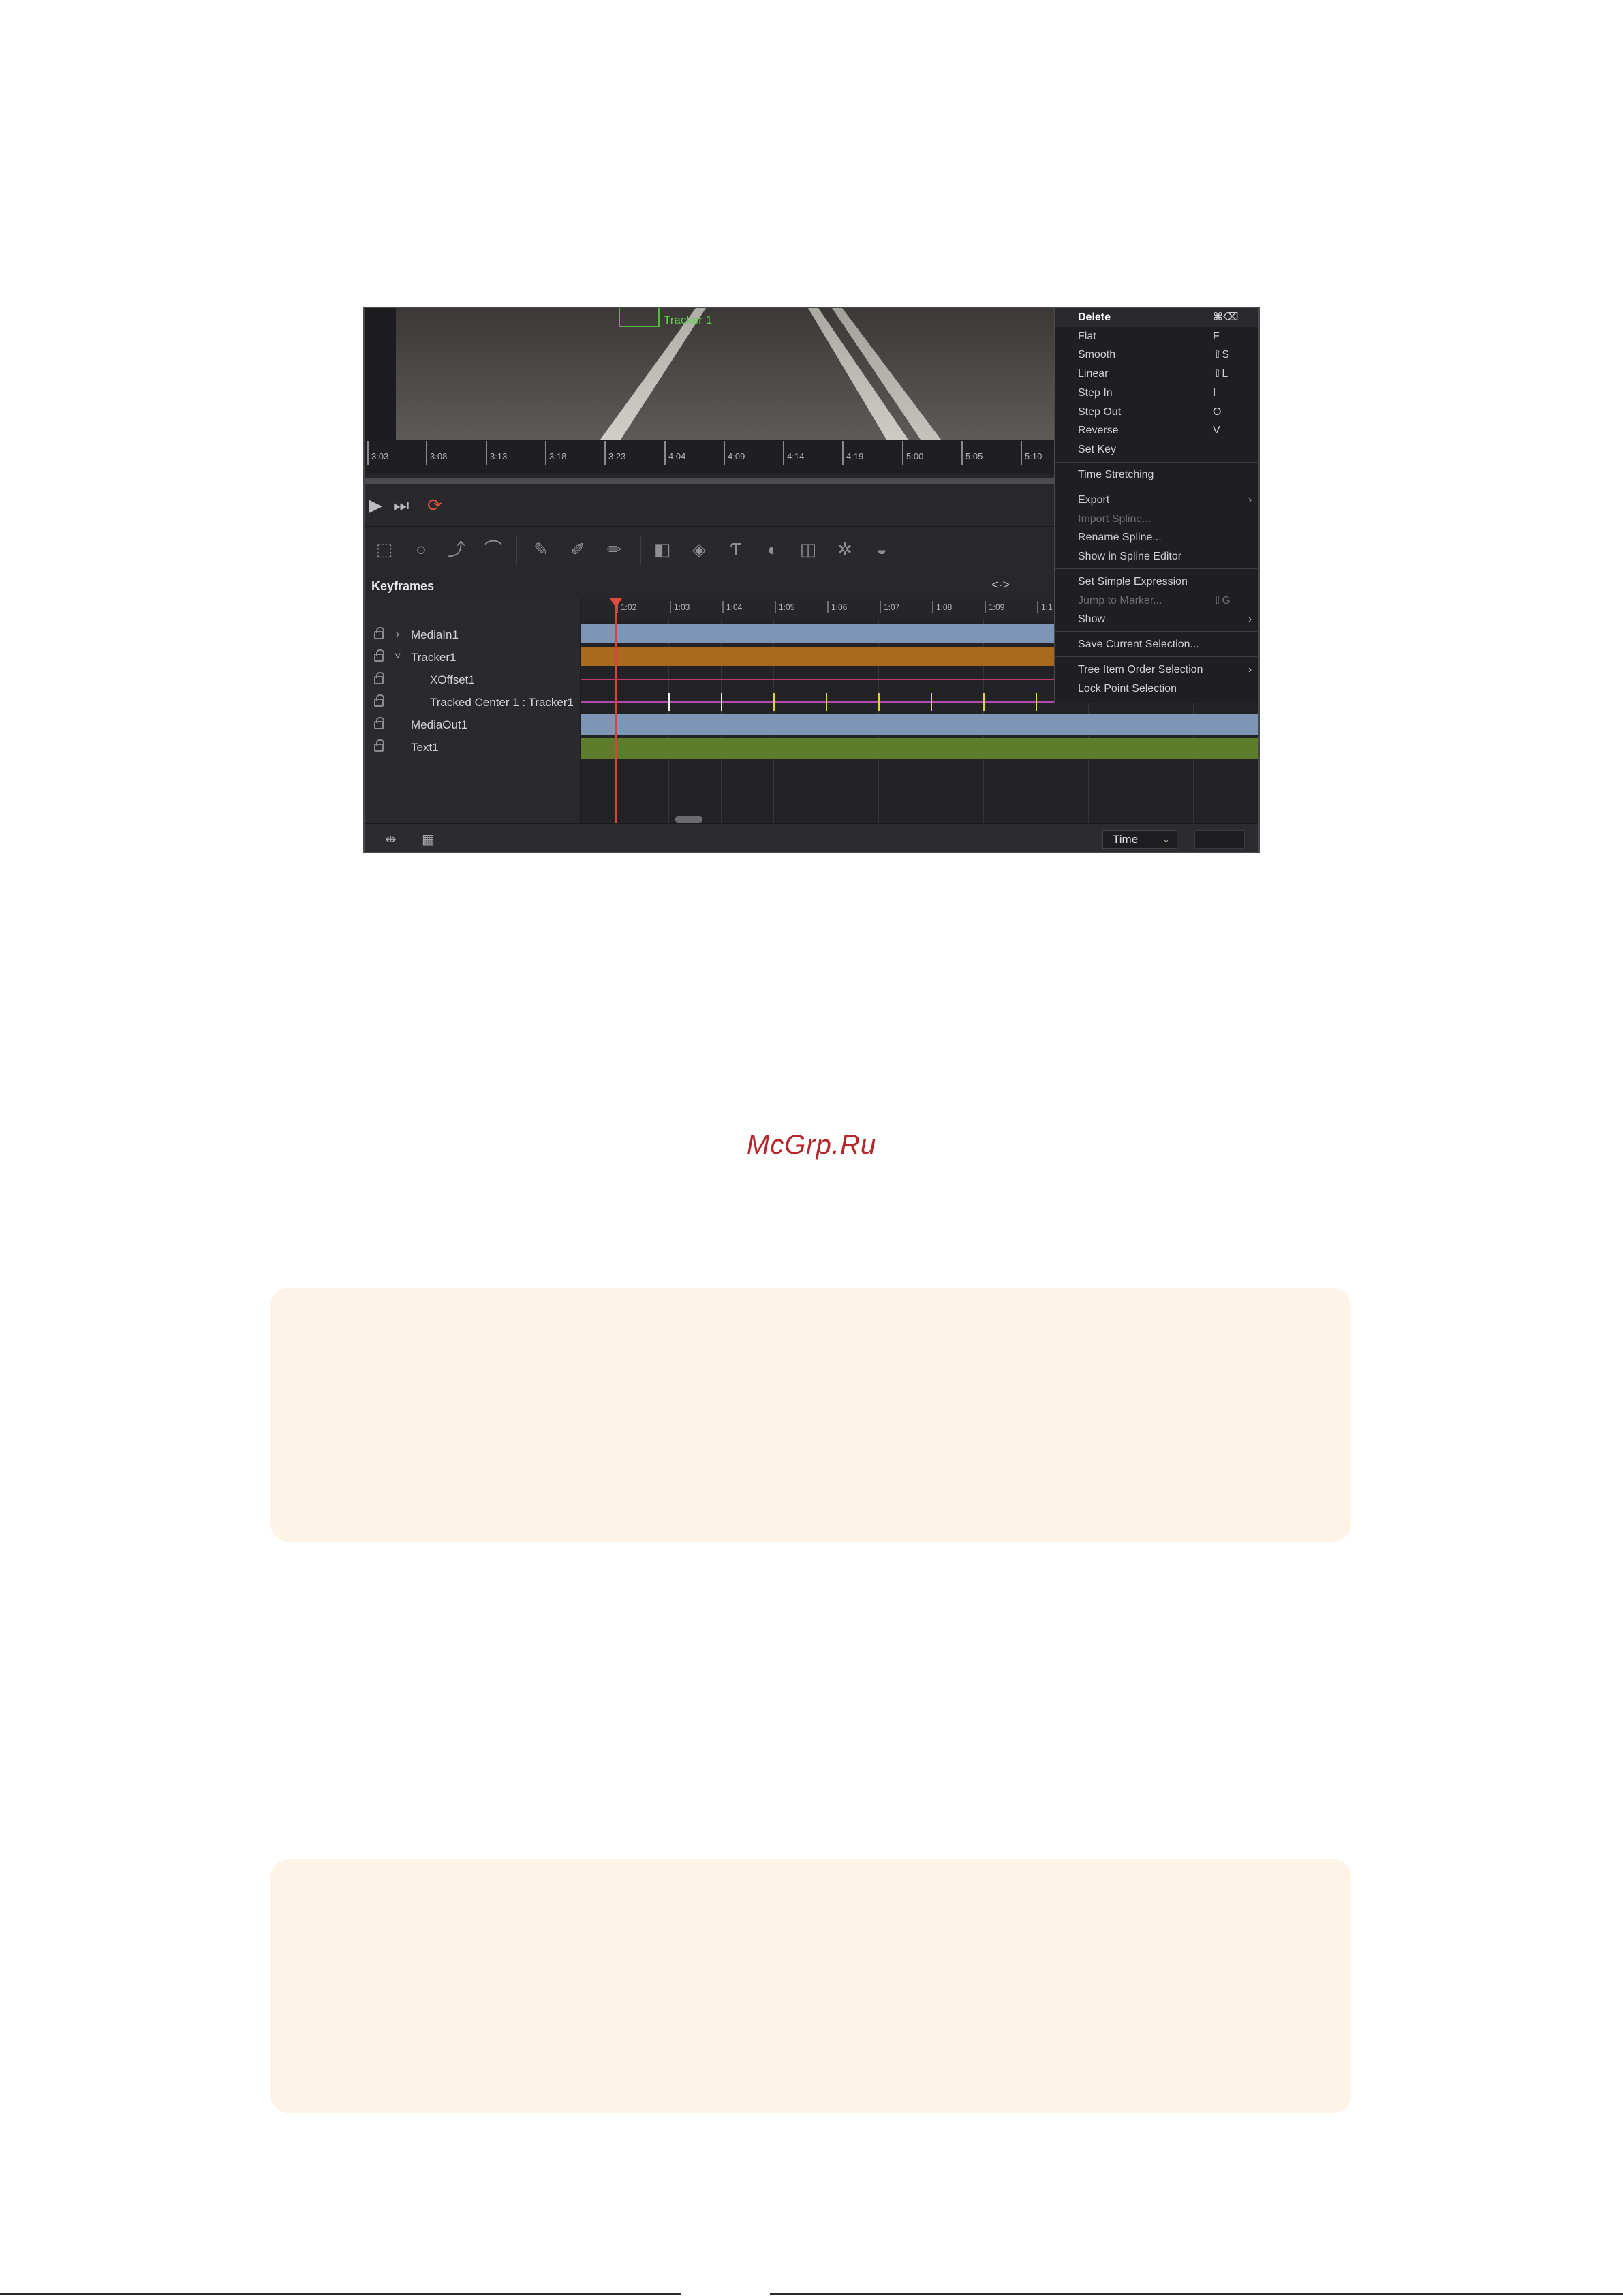 The image size is (1623, 2296). Describe the element at coordinates (397, 635) in the screenshot. I see `expand-chevron-icon: ›` at that location.